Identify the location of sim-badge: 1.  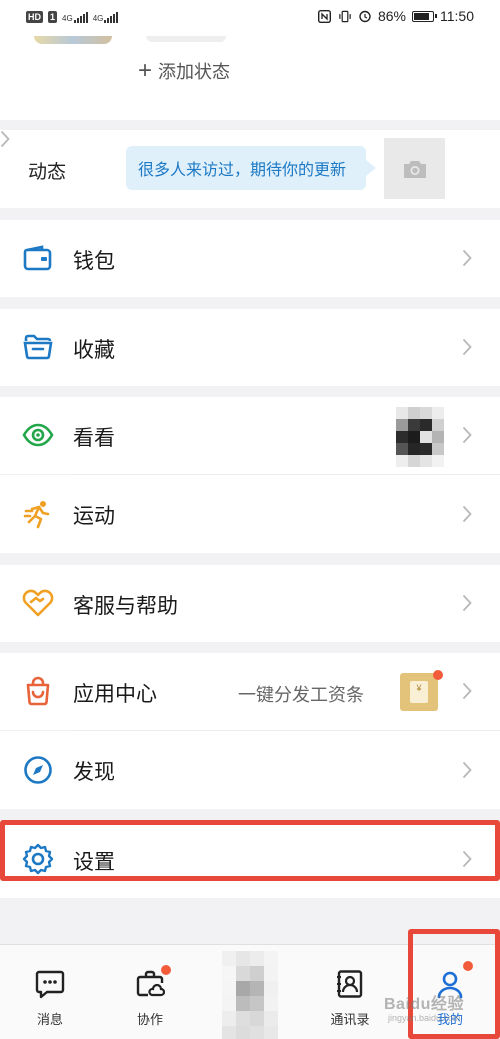
(53, 17).